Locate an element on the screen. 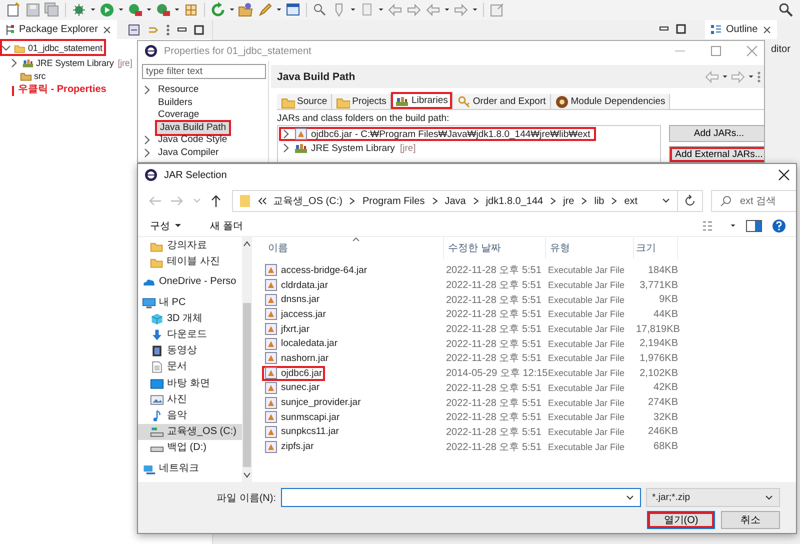 The height and width of the screenshot is (544, 800). file-name: cldrdata.jar is located at coordinates (296, 285).